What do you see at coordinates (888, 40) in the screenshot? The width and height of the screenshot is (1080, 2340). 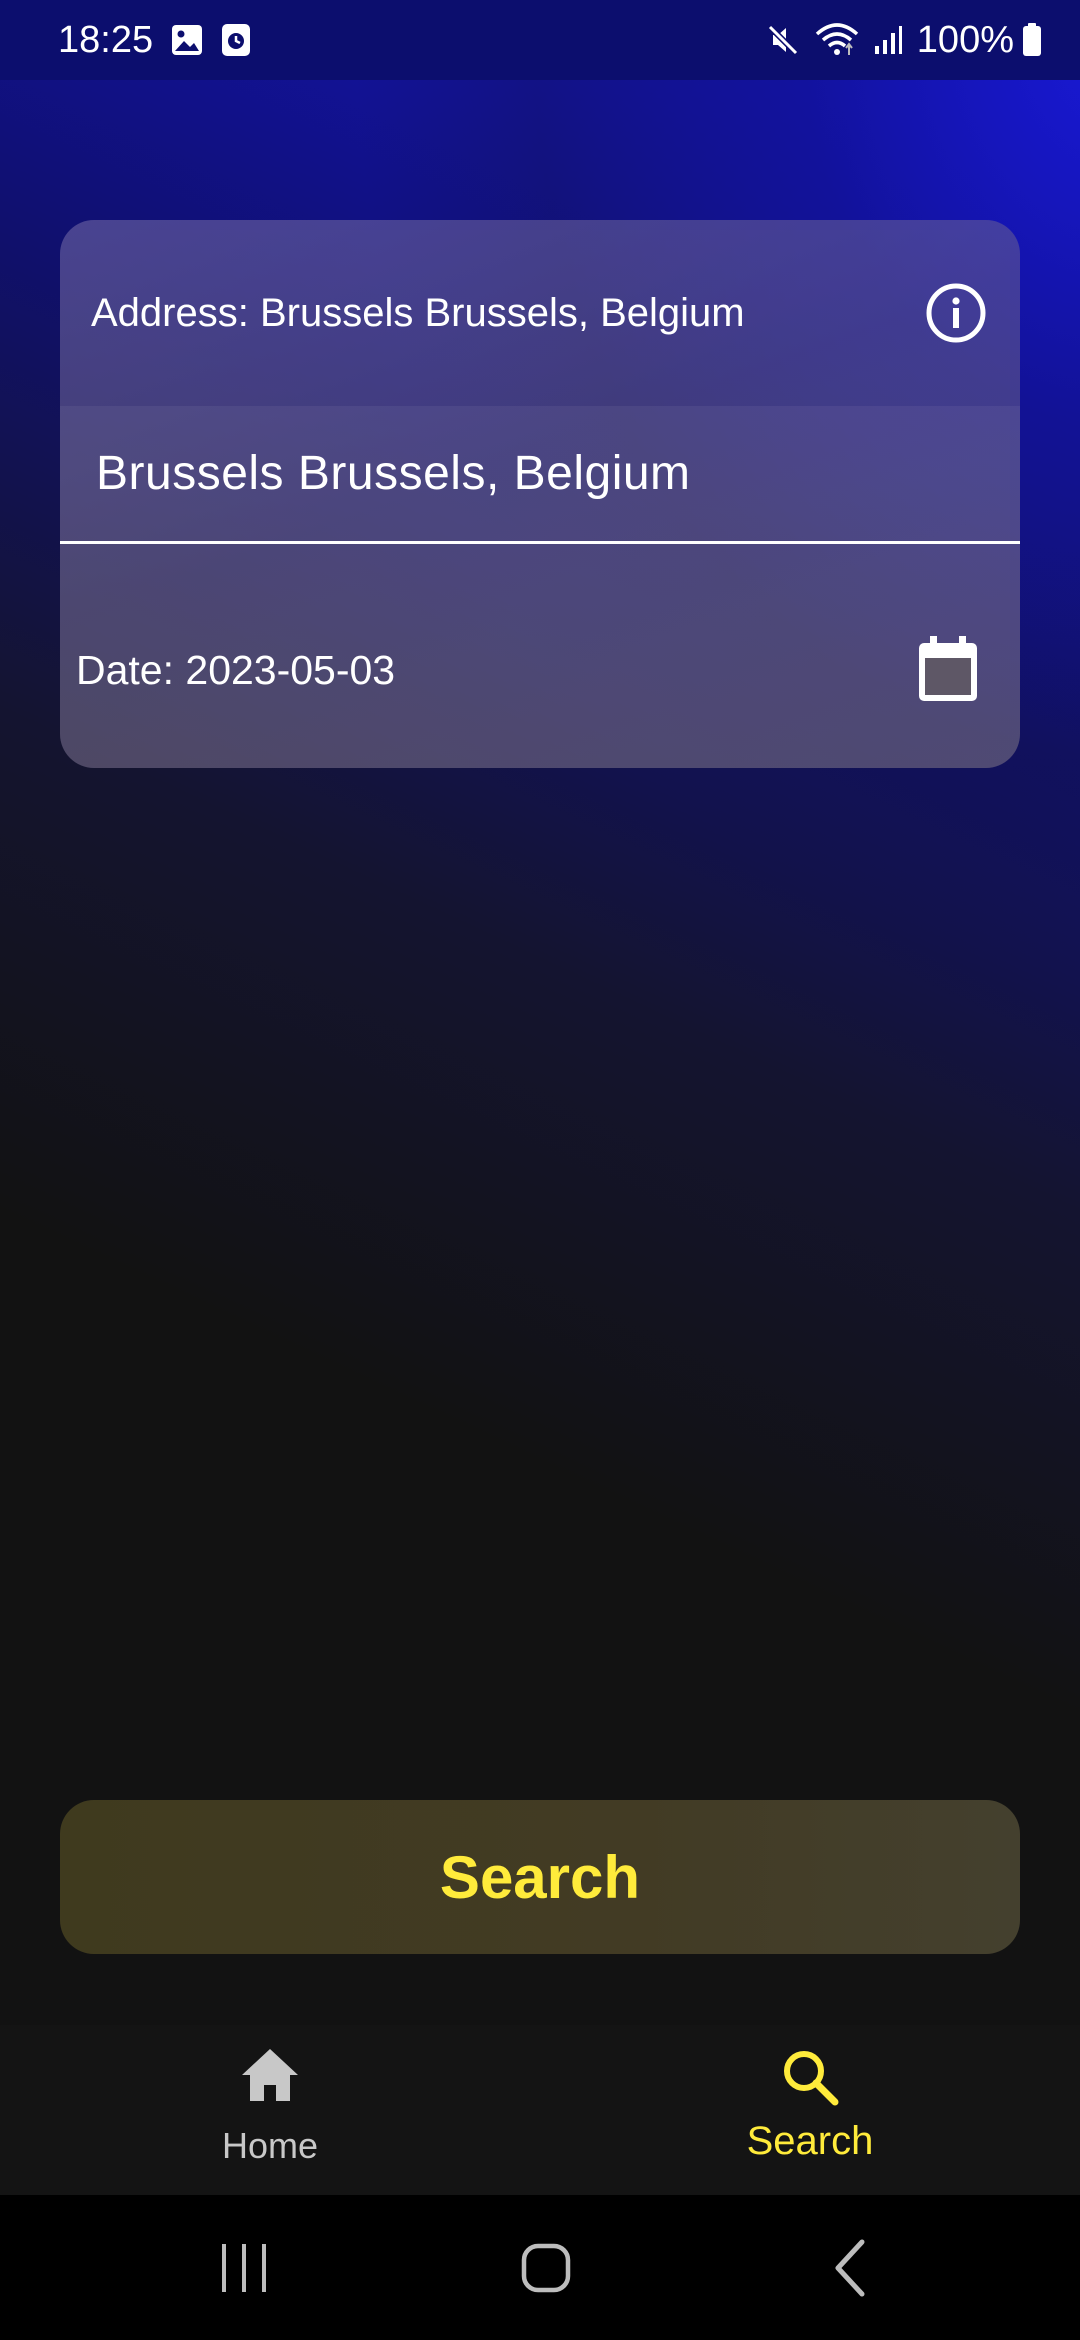 I see `signal-icon` at bounding box center [888, 40].